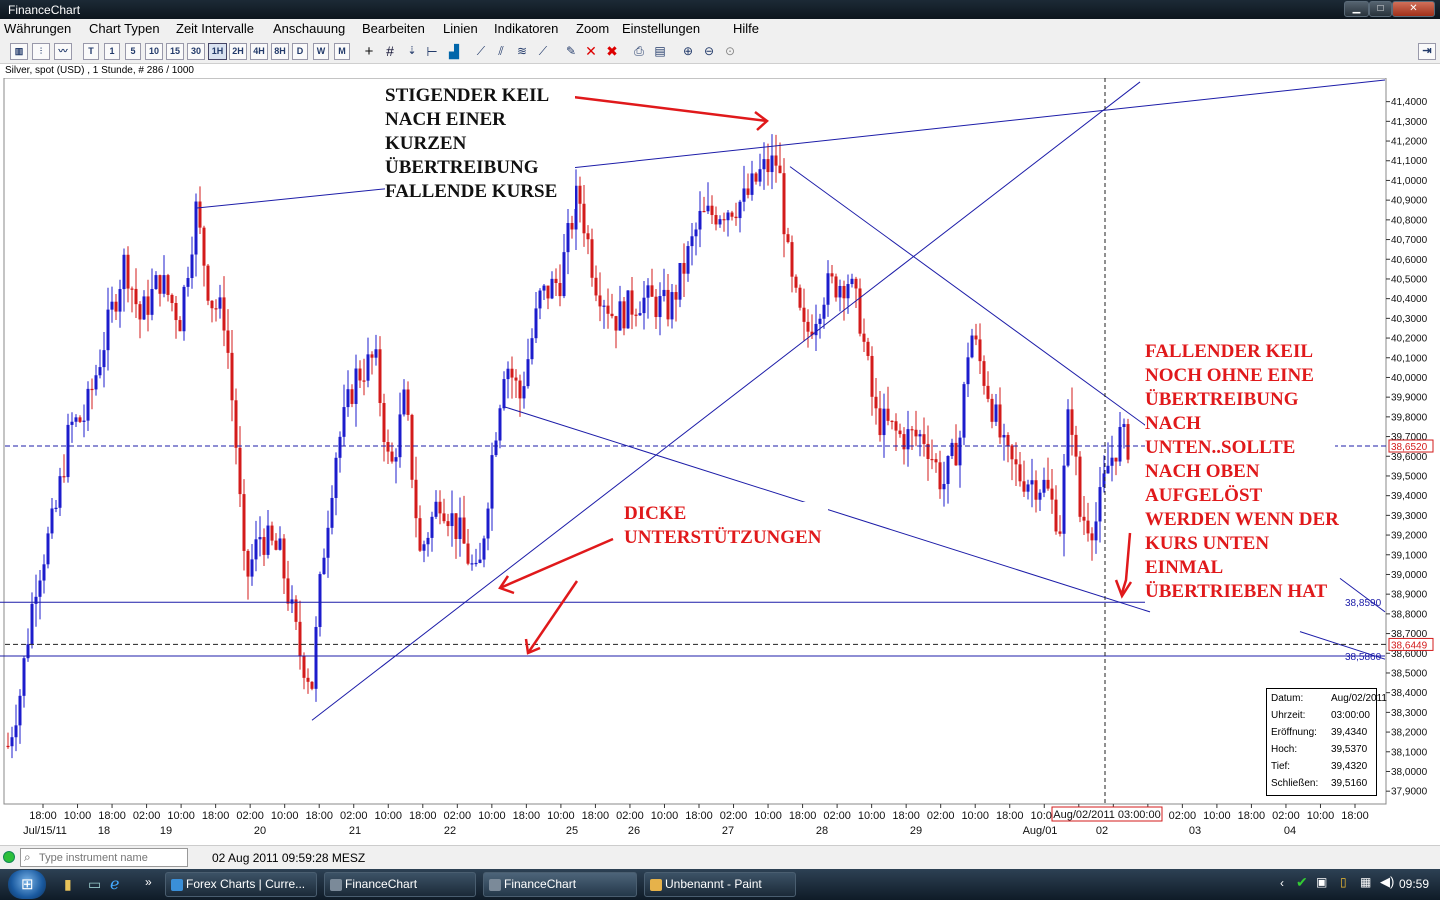  What do you see at coordinates (1282, 883) in the screenshot?
I see `tray-expand-icon: ‹` at bounding box center [1282, 883].